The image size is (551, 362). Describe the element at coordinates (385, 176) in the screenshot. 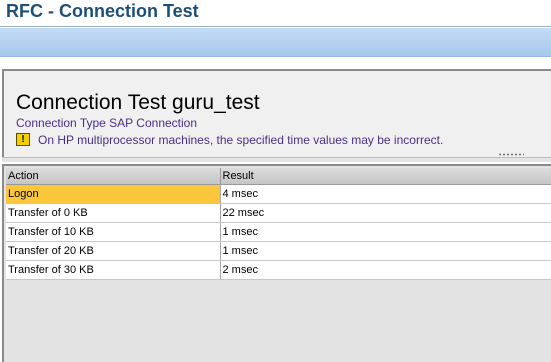

I see `column-header-result: Result` at that location.